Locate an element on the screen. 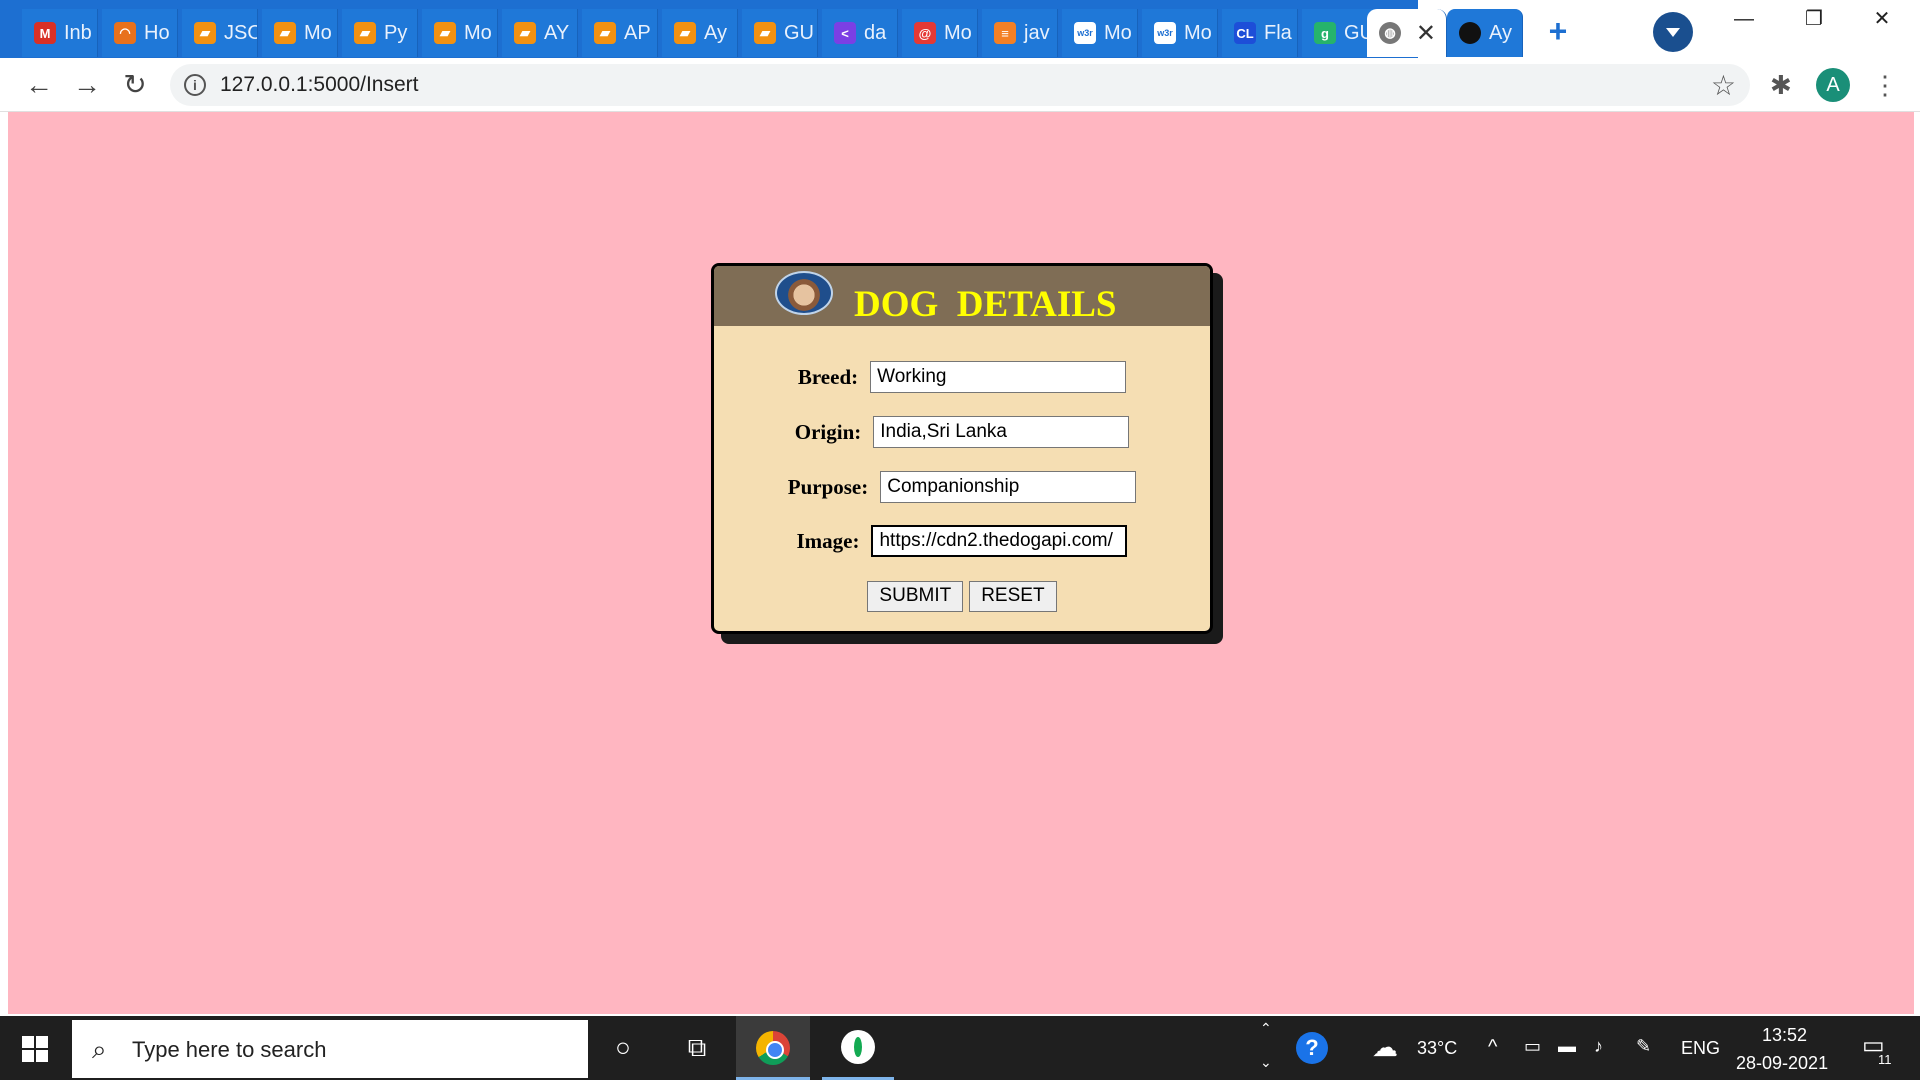 This screenshot has height=1080, width=1920. browser-tab: ◠ Ho is located at coordinates (140, 33).